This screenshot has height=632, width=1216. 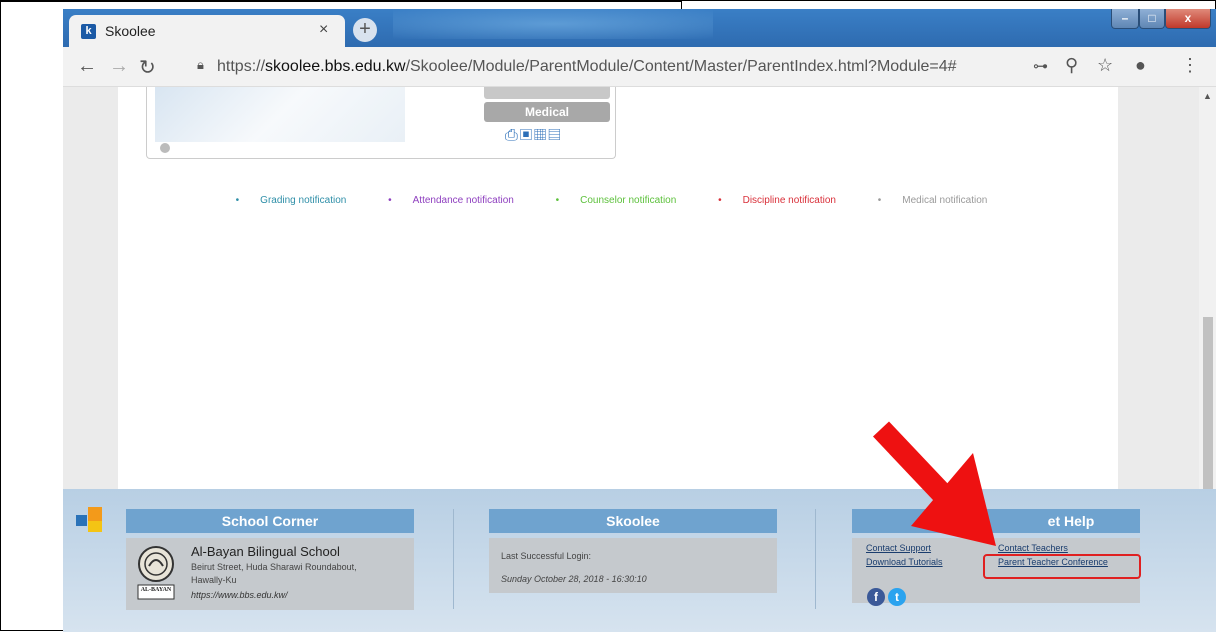 What do you see at coordinates (1207, 292) in the screenshot?
I see `page-scrollbar: ▲` at bounding box center [1207, 292].